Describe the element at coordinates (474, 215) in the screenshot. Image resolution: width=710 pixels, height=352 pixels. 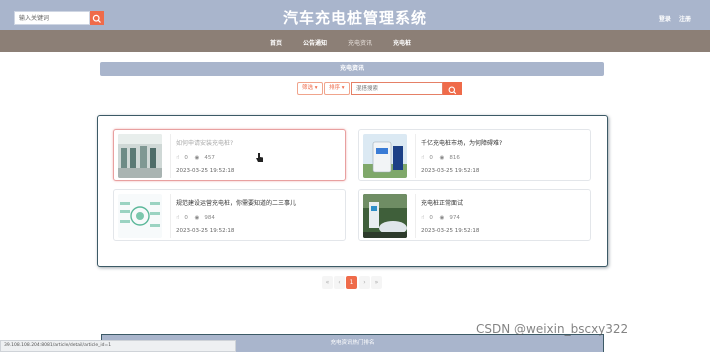
I see `article-card: 充电桩正常面试 ☝ 0 ◉ 974 2023-03-25 19:52:18` at that location.